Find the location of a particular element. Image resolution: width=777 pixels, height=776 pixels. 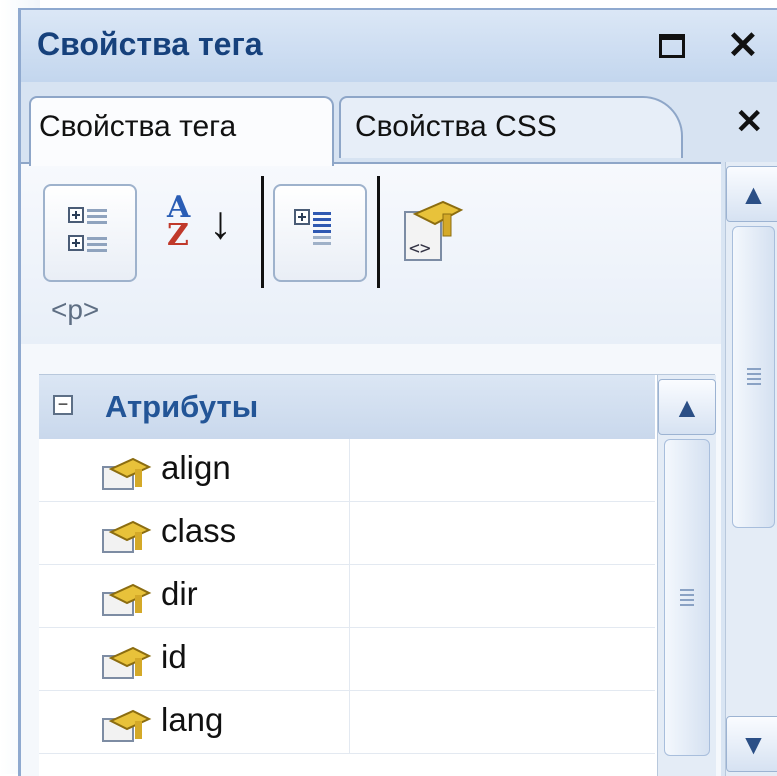

close-icon: ✕ is located at coordinates (743, 46).